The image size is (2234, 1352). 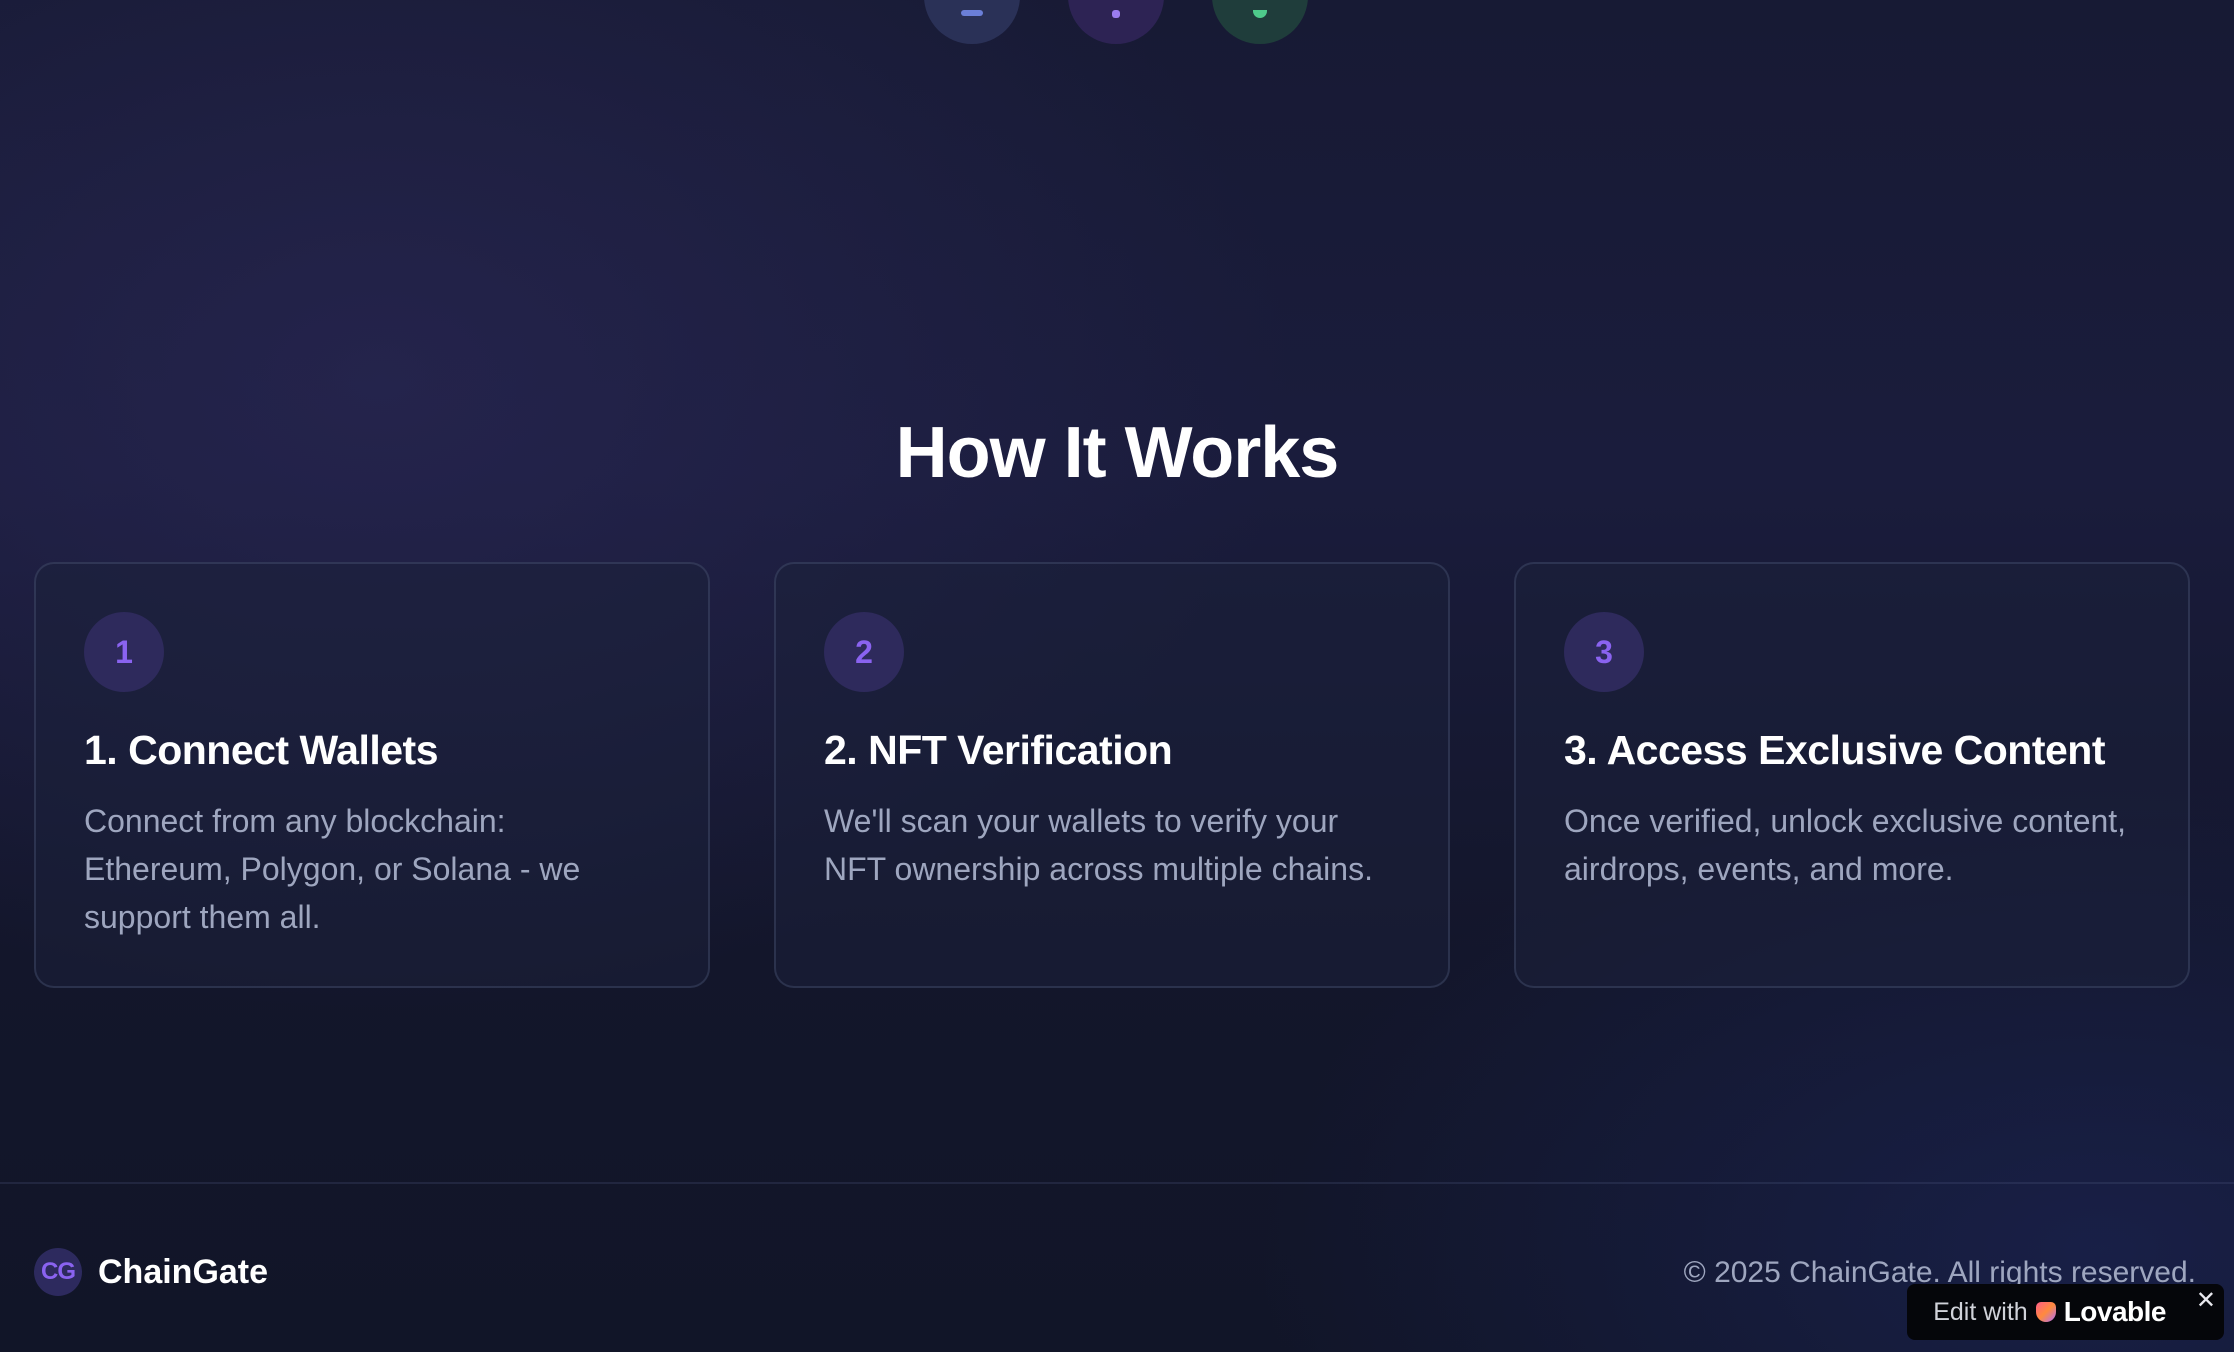 I want to click on solana-icon, so click(x=1260, y=22).